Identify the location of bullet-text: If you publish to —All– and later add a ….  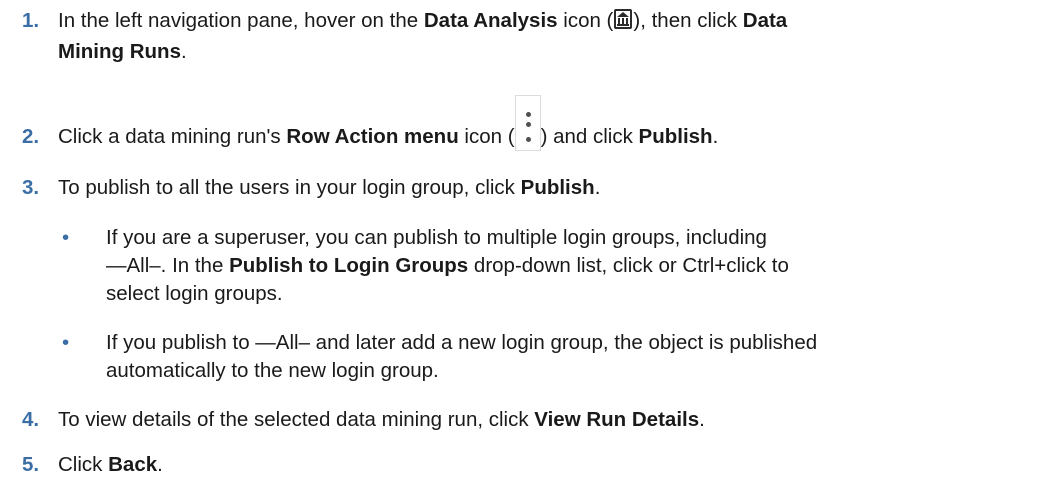
(568, 357).